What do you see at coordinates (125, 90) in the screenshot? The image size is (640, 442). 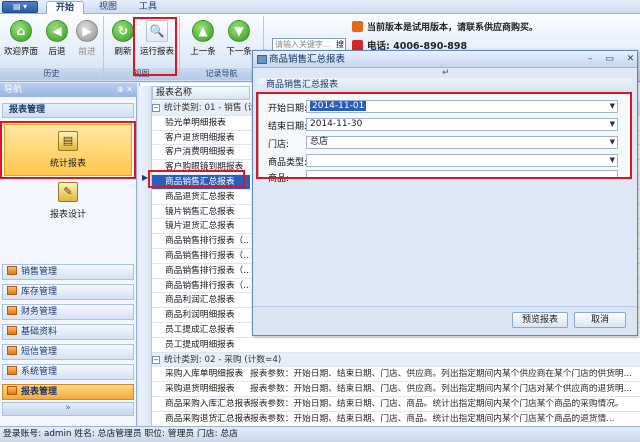 I see `nav-pin-close-icon: ⊕ ✕` at bounding box center [125, 90].